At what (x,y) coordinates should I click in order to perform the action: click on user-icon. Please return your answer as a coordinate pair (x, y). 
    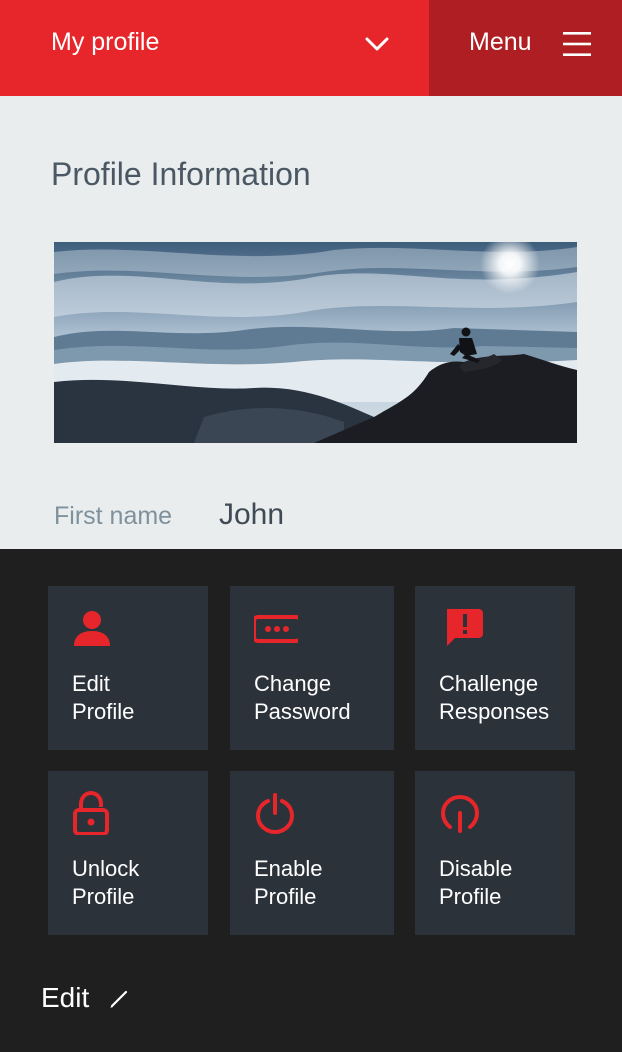
    Looking at the image, I should click on (92, 628).